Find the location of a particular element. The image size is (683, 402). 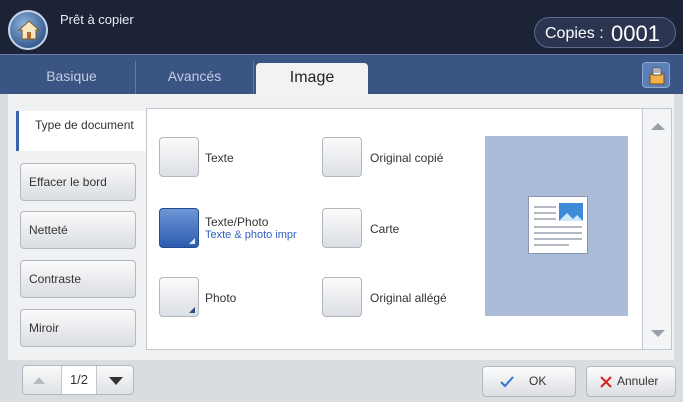

copies-label: Copies : is located at coordinates (574, 33).